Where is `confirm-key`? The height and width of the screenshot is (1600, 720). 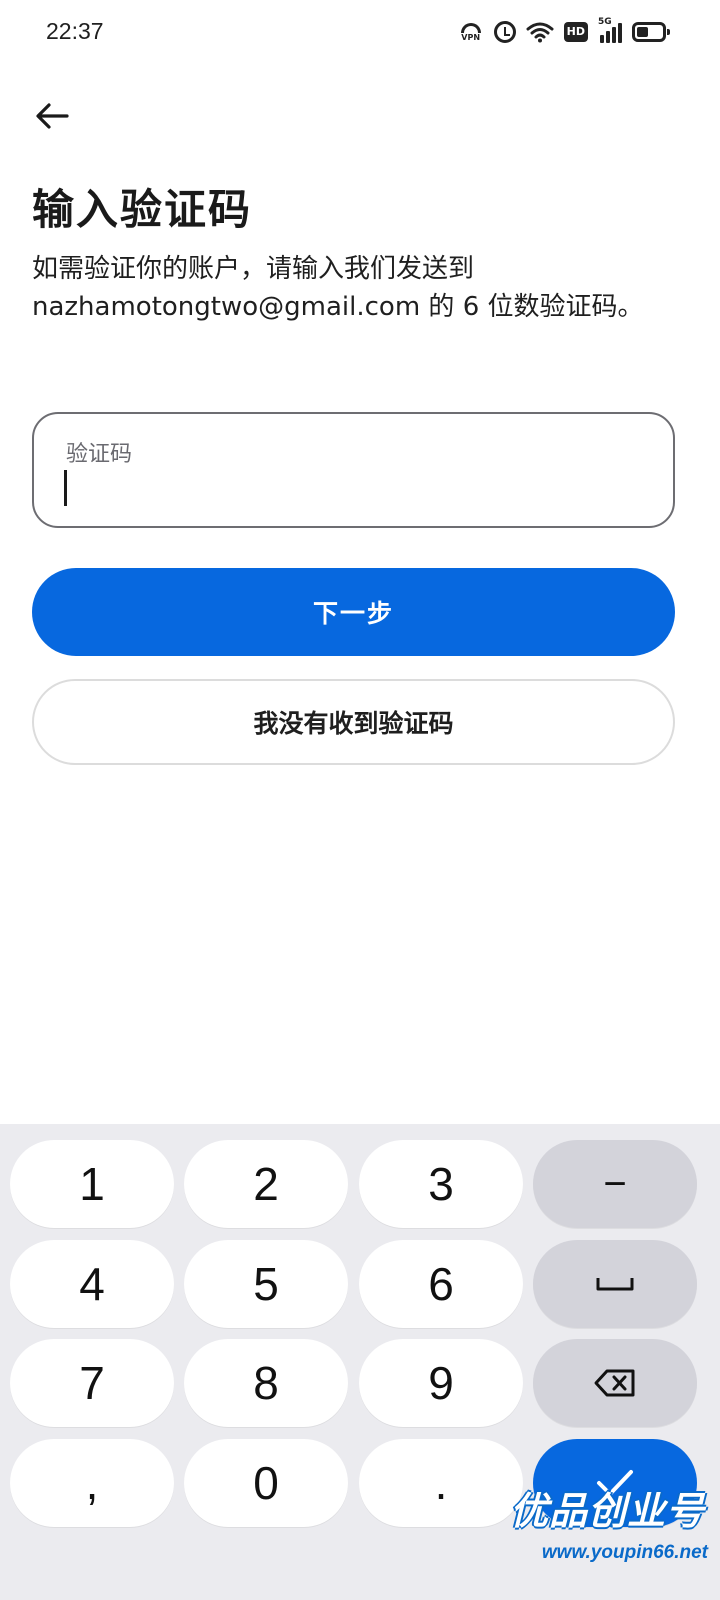 confirm-key is located at coordinates (615, 1483).